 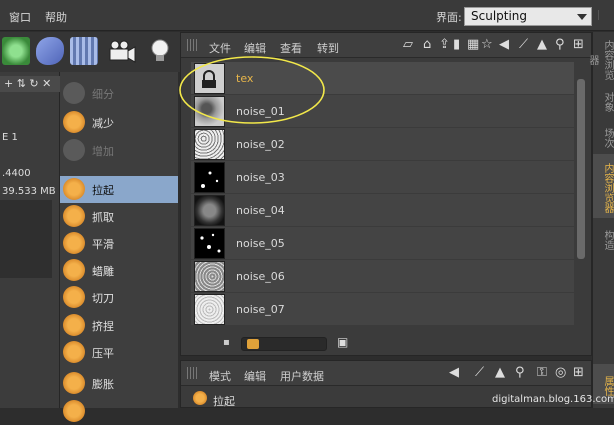 I want to click on plane-grid-icon, so click(x=84, y=51).